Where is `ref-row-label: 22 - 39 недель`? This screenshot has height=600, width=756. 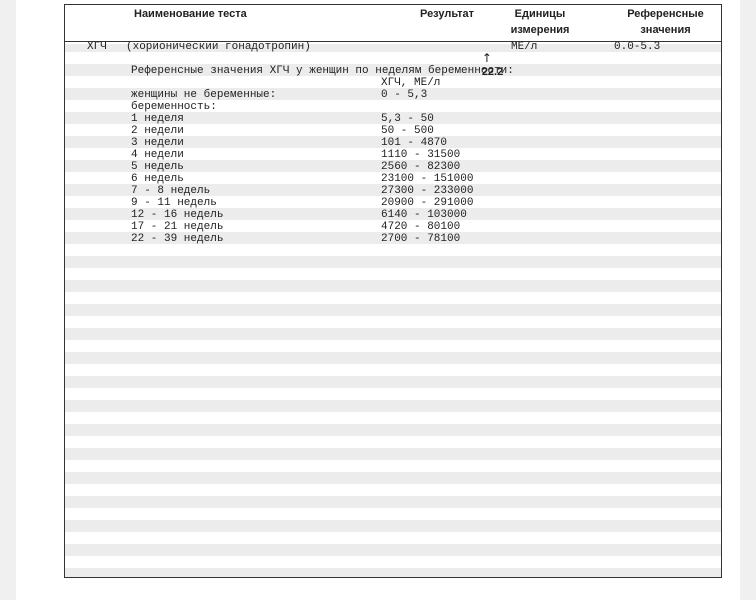
ref-row-label: 22 - 39 недель is located at coordinates (177, 239).